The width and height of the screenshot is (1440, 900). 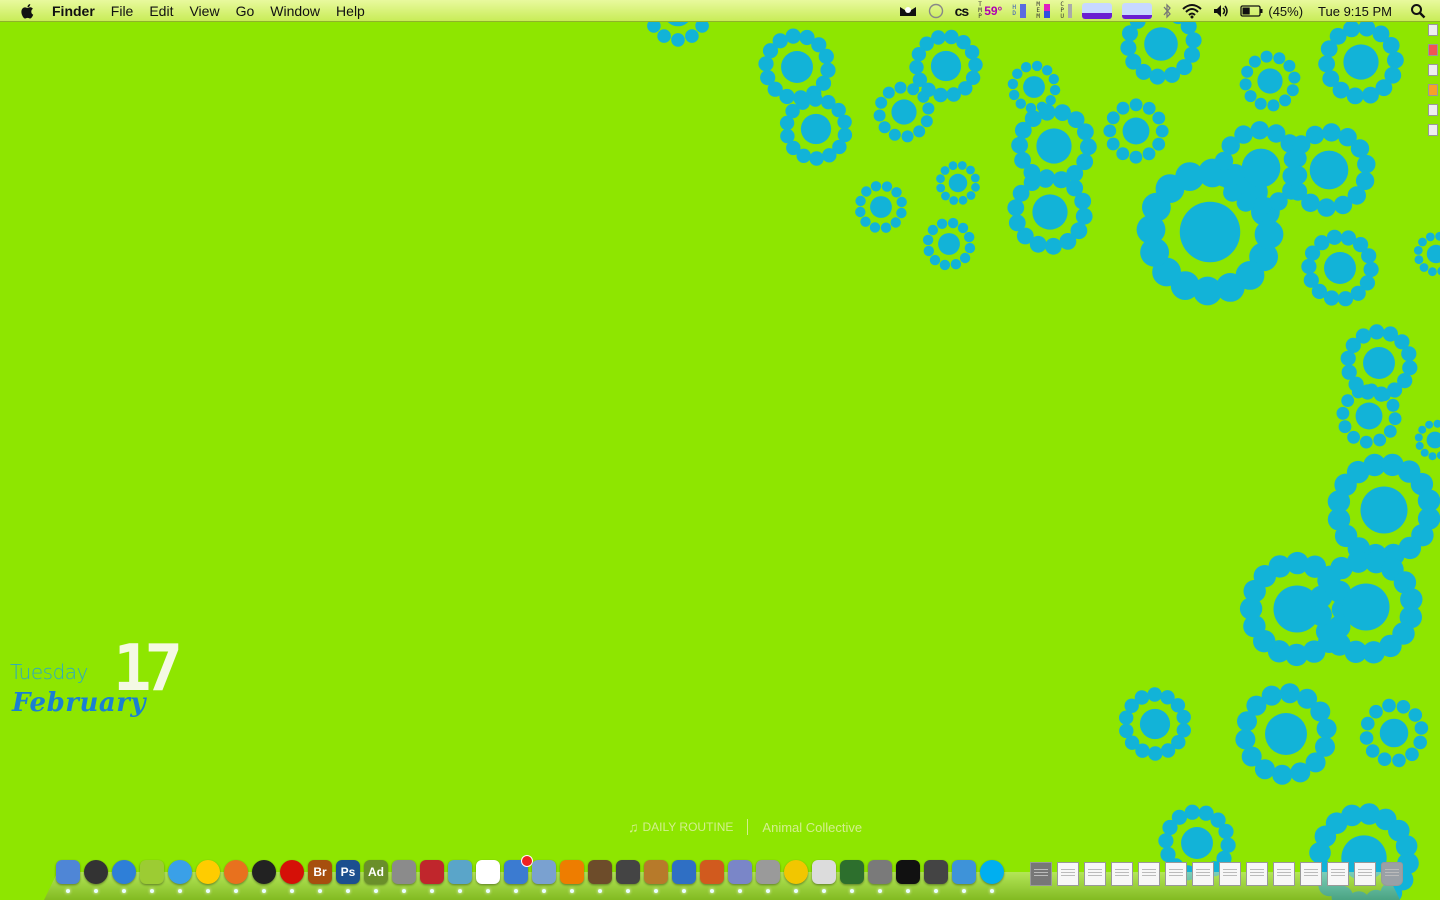 I want to click on textedit-icon, so click(x=824, y=876).